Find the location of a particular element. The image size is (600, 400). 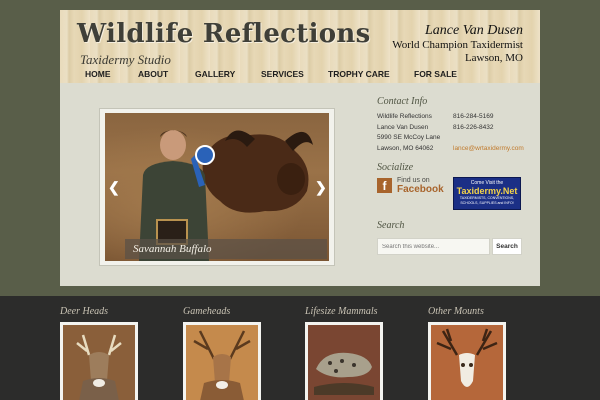

skull-mount-image is located at coordinates (467, 362).